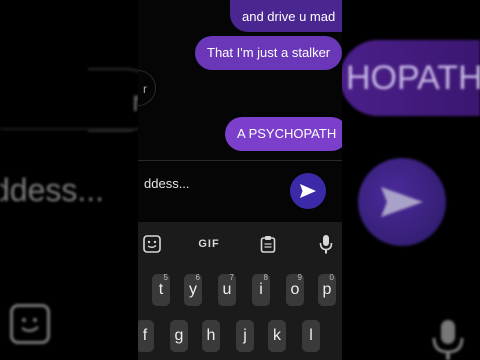  What do you see at coordinates (402, 202) in the screenshot?
I see `bg-send-icon` at bounding box center [402, 202].